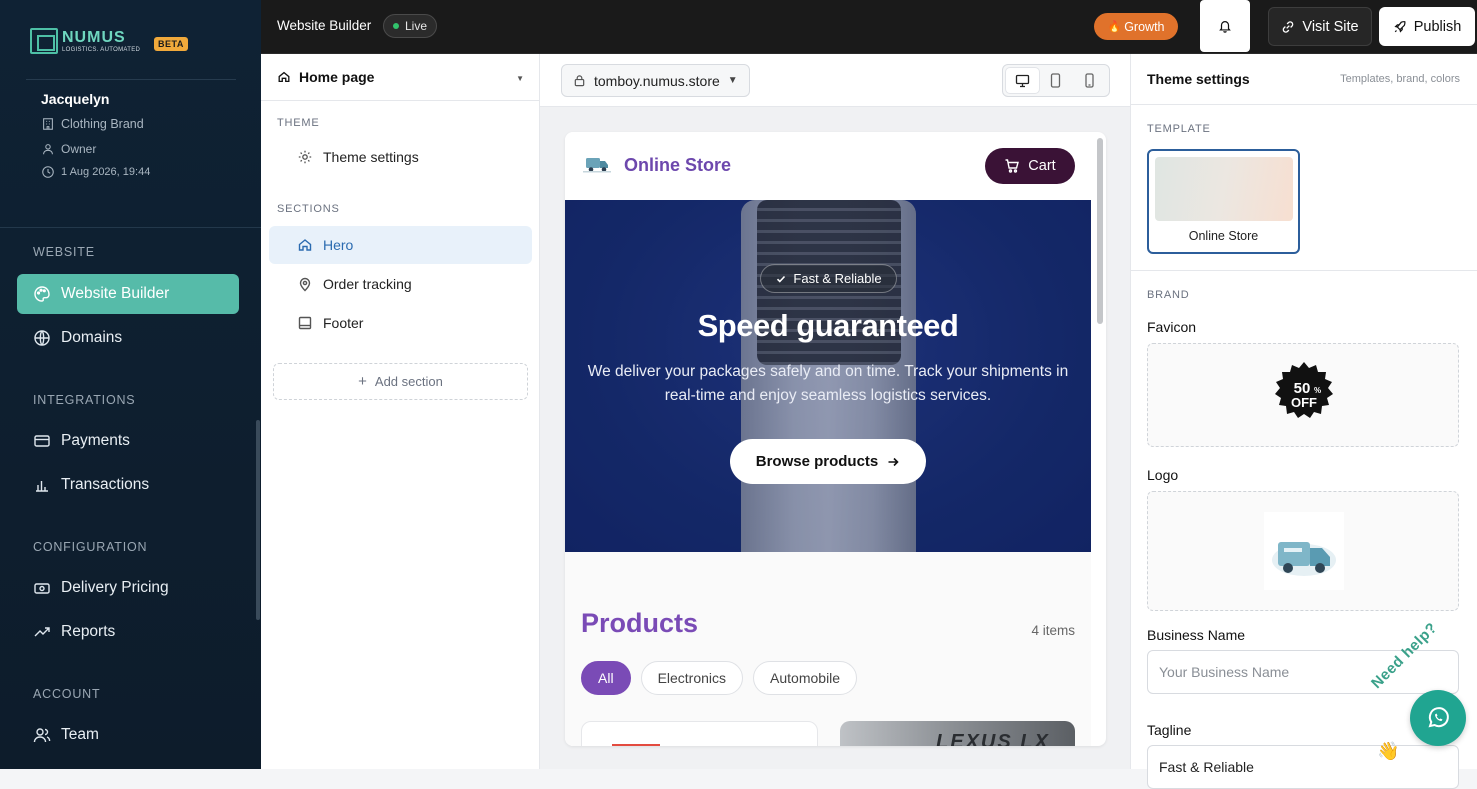  I want to click on template-name: Online Store, so click(1223, 236).